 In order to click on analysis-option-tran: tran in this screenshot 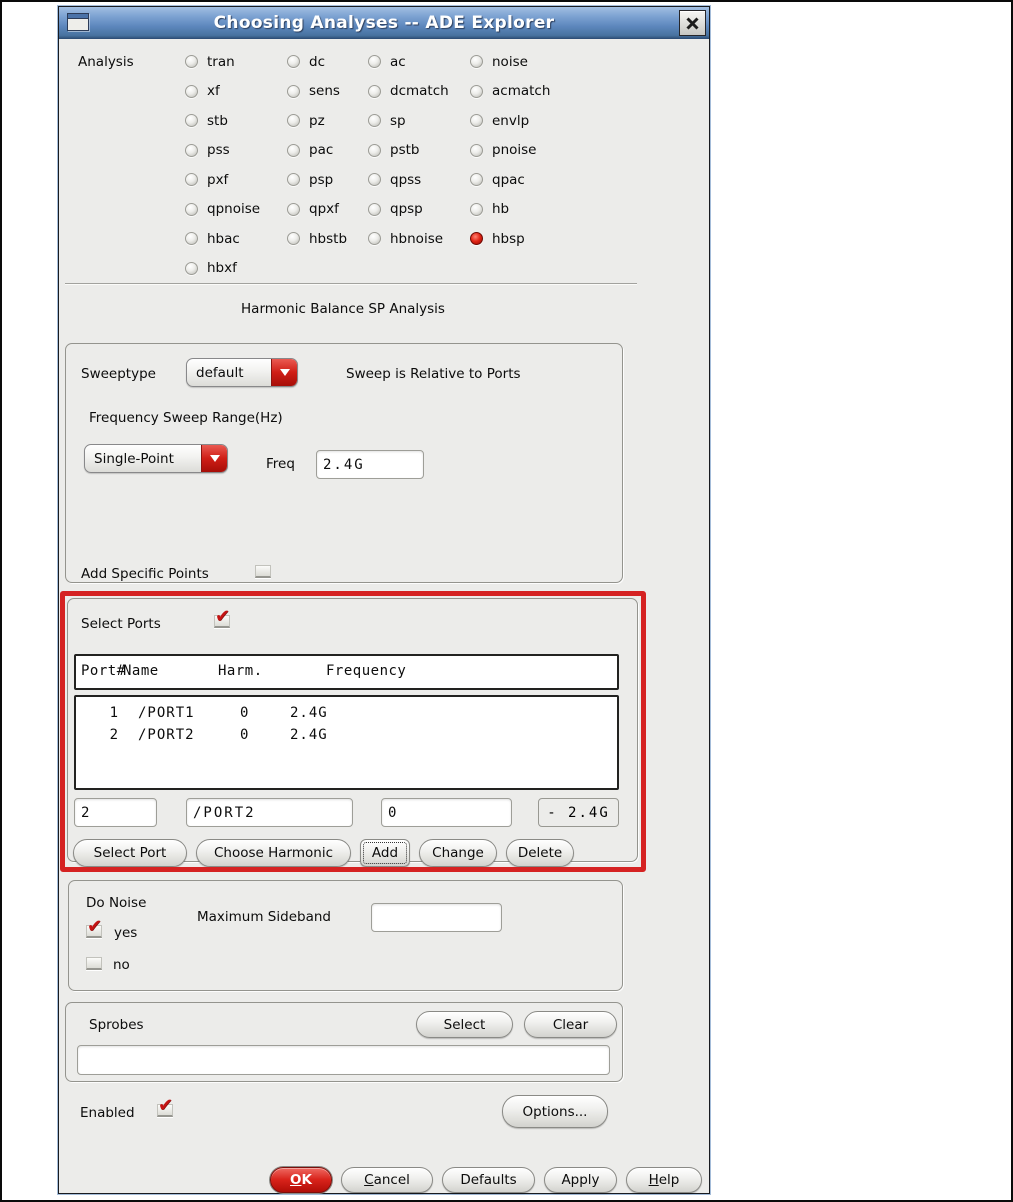, I will do `click(236, 62)`.